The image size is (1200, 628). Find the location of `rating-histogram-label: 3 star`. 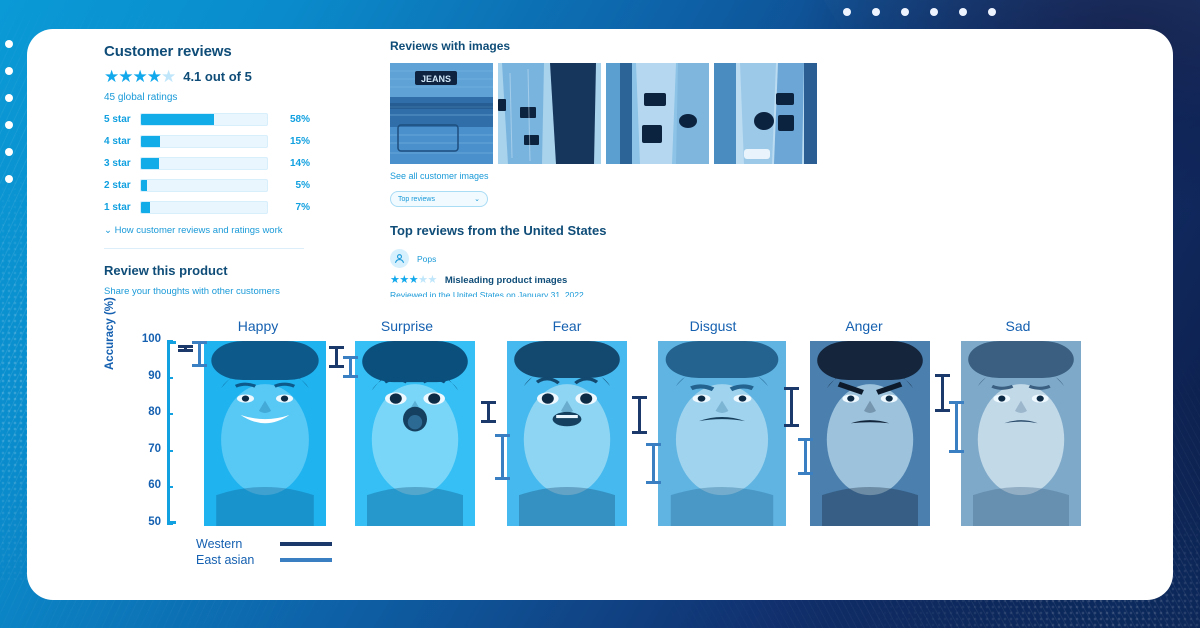

rating-histogram-label: 3 star is located at coordinates (117, 163).